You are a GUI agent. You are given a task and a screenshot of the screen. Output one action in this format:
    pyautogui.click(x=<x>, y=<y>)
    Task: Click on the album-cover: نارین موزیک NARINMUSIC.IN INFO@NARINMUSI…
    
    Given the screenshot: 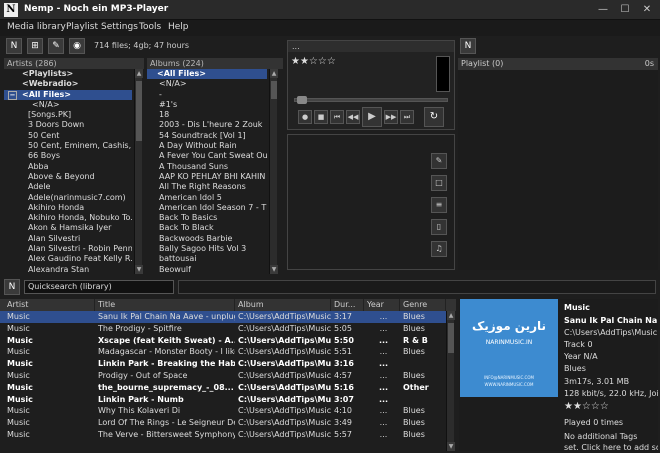 What is the action you would take?
    pyautogui.click(x=509, y=348)
    